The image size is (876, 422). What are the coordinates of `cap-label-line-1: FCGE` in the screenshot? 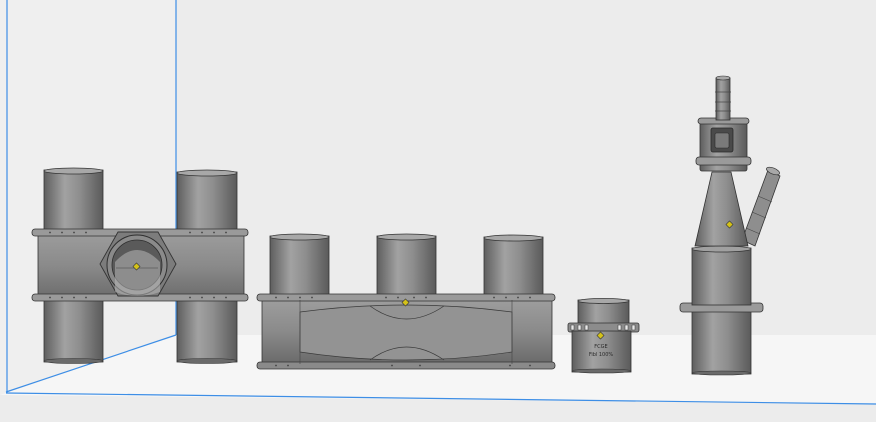 It's located at (600, 347).